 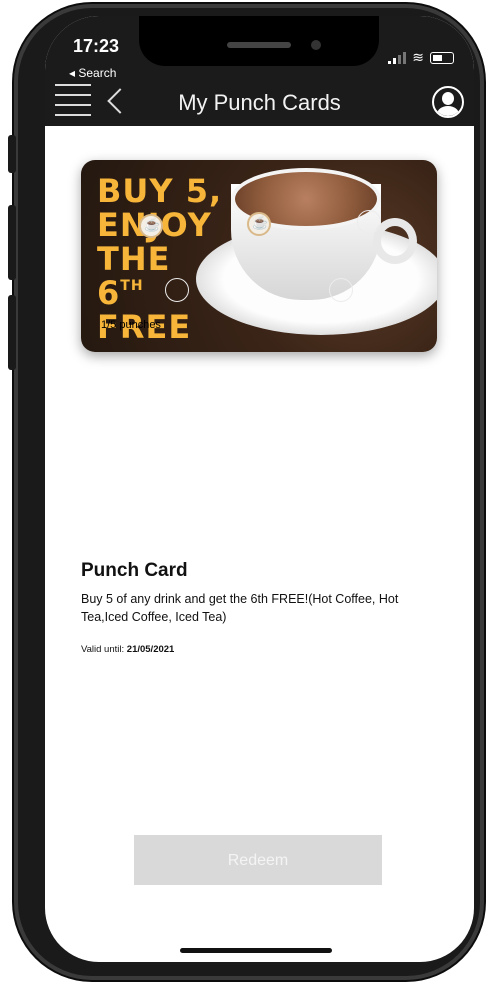 What do you see at coordinates (448, 102) in the screenshot?
I see `avatar-icon` at bounding box center [448, 102].